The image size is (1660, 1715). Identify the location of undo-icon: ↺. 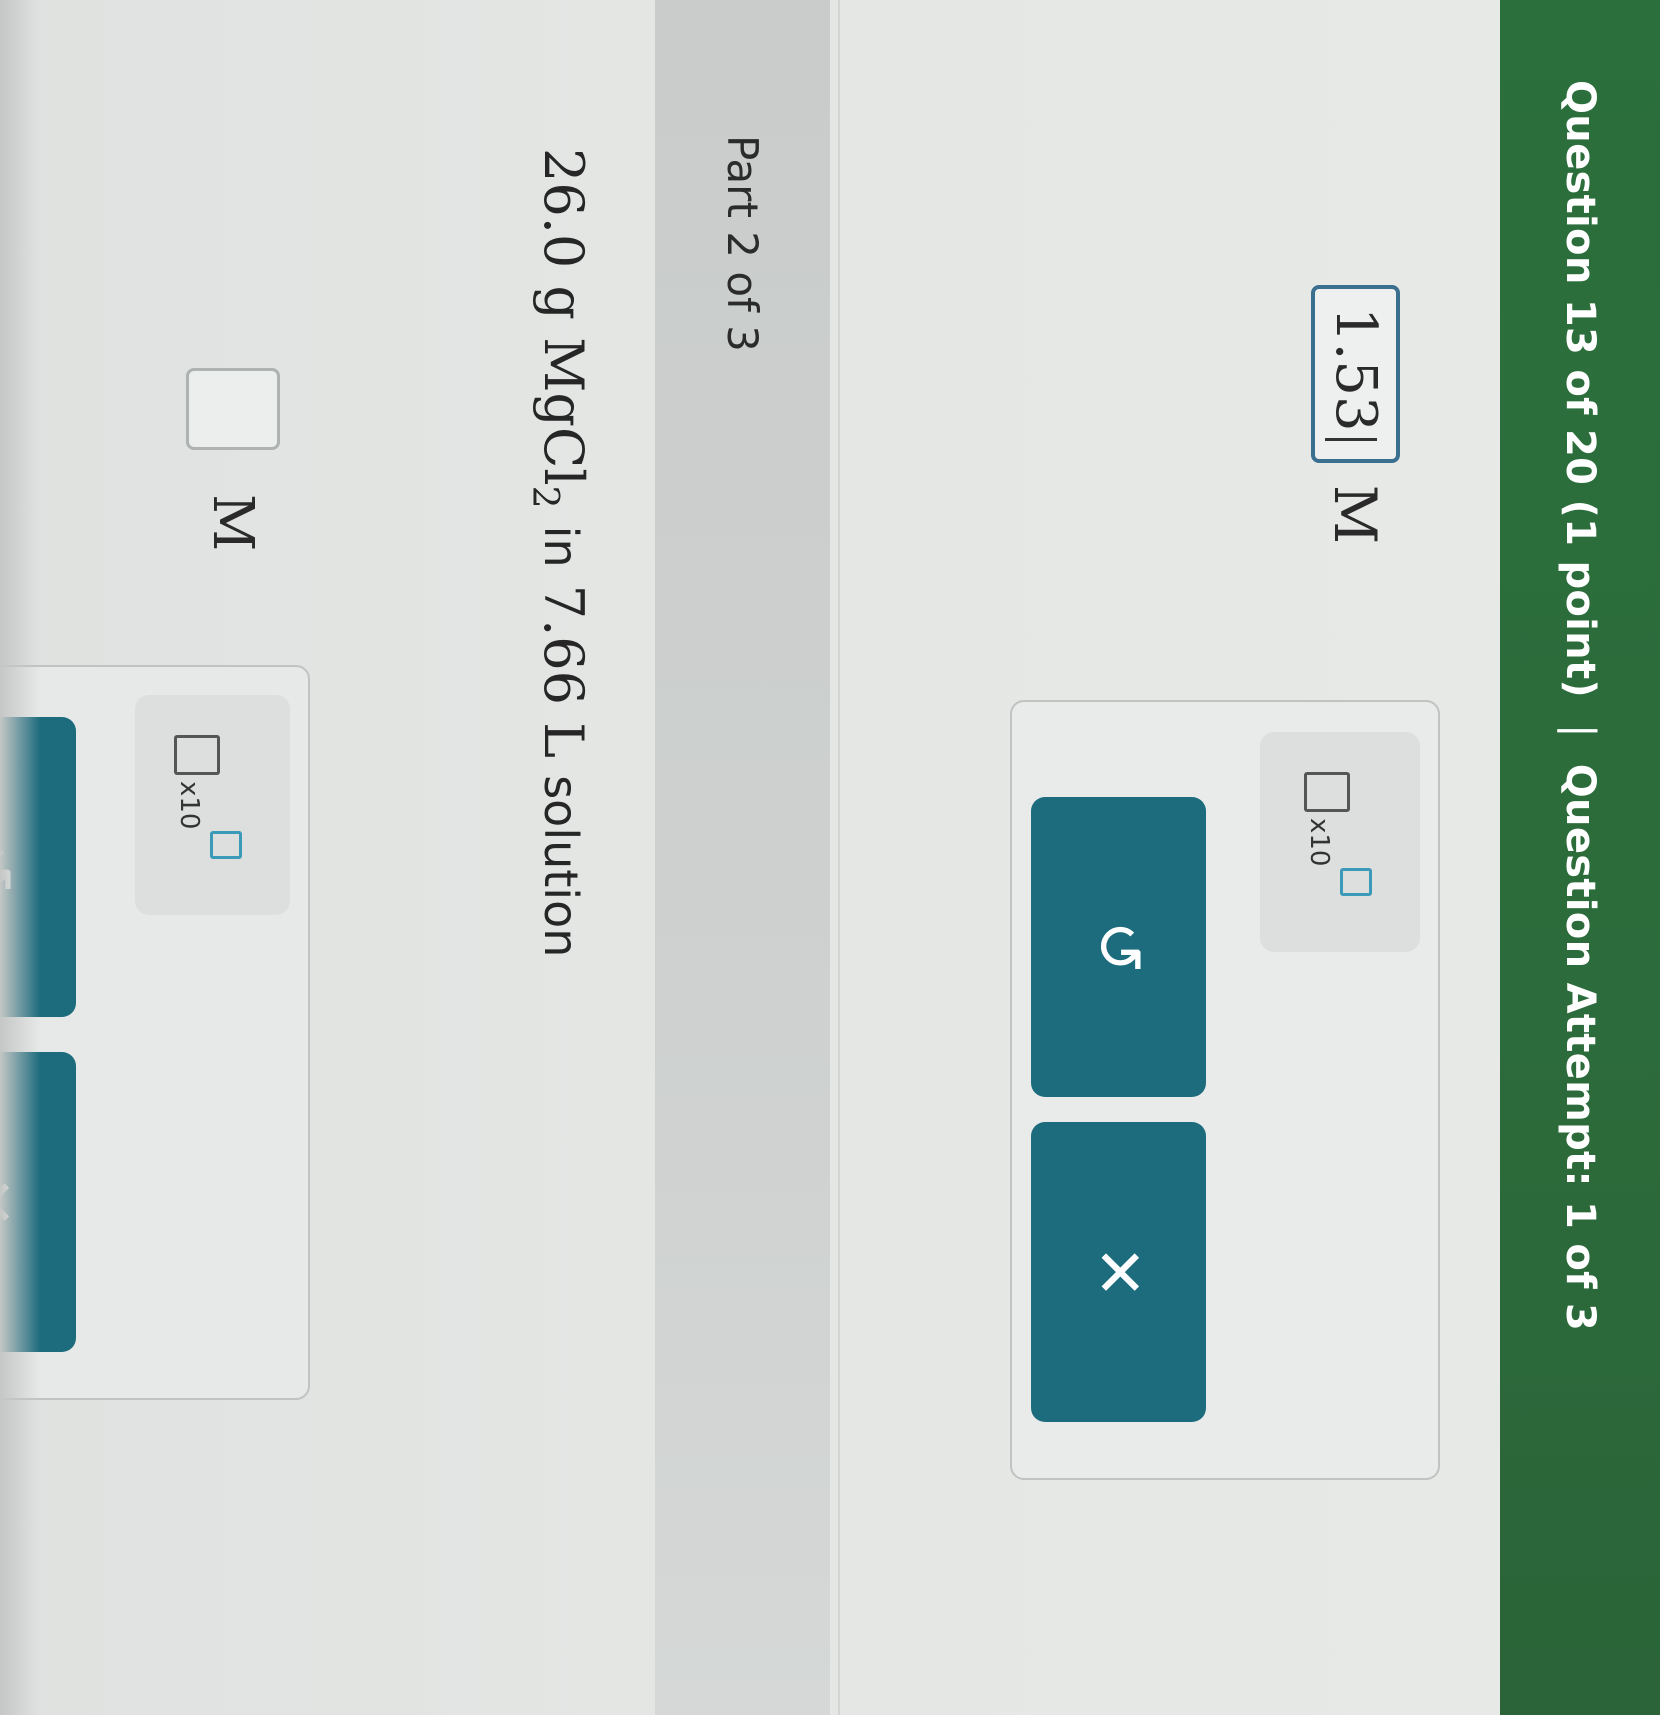
(1119, 947).